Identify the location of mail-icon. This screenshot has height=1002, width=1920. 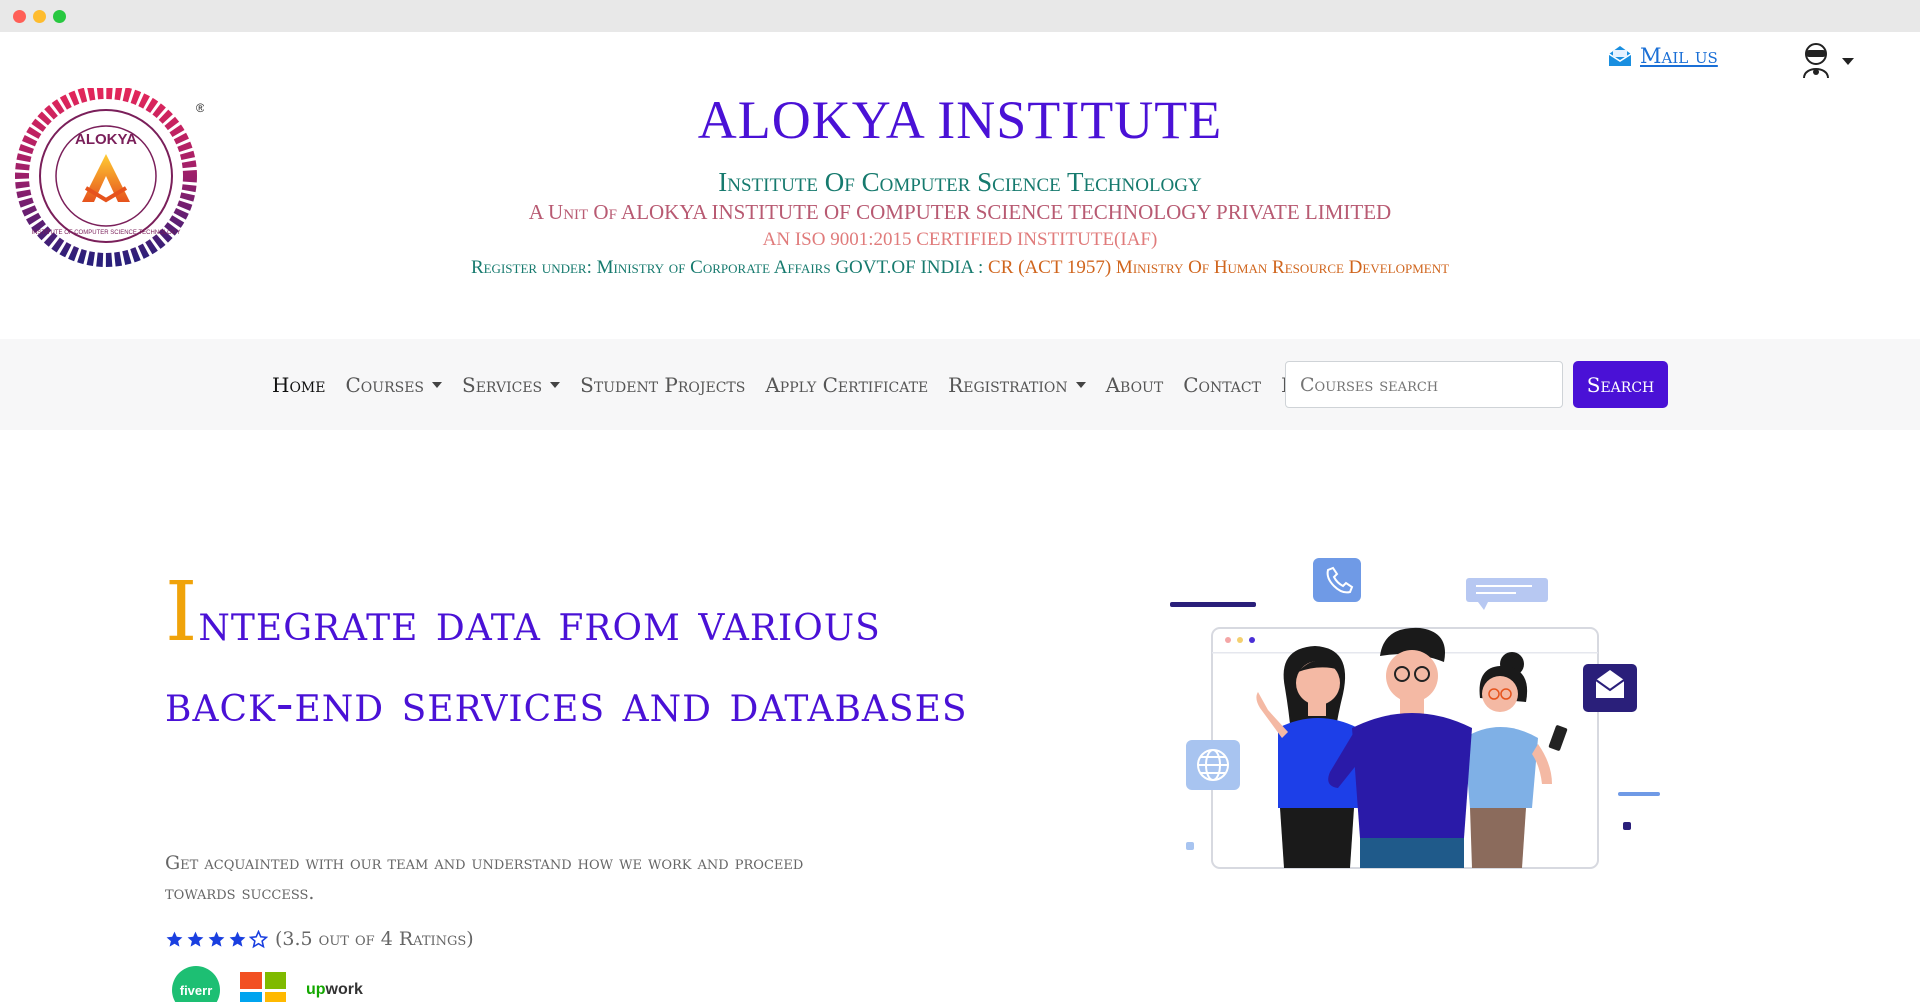
(1620, 56).